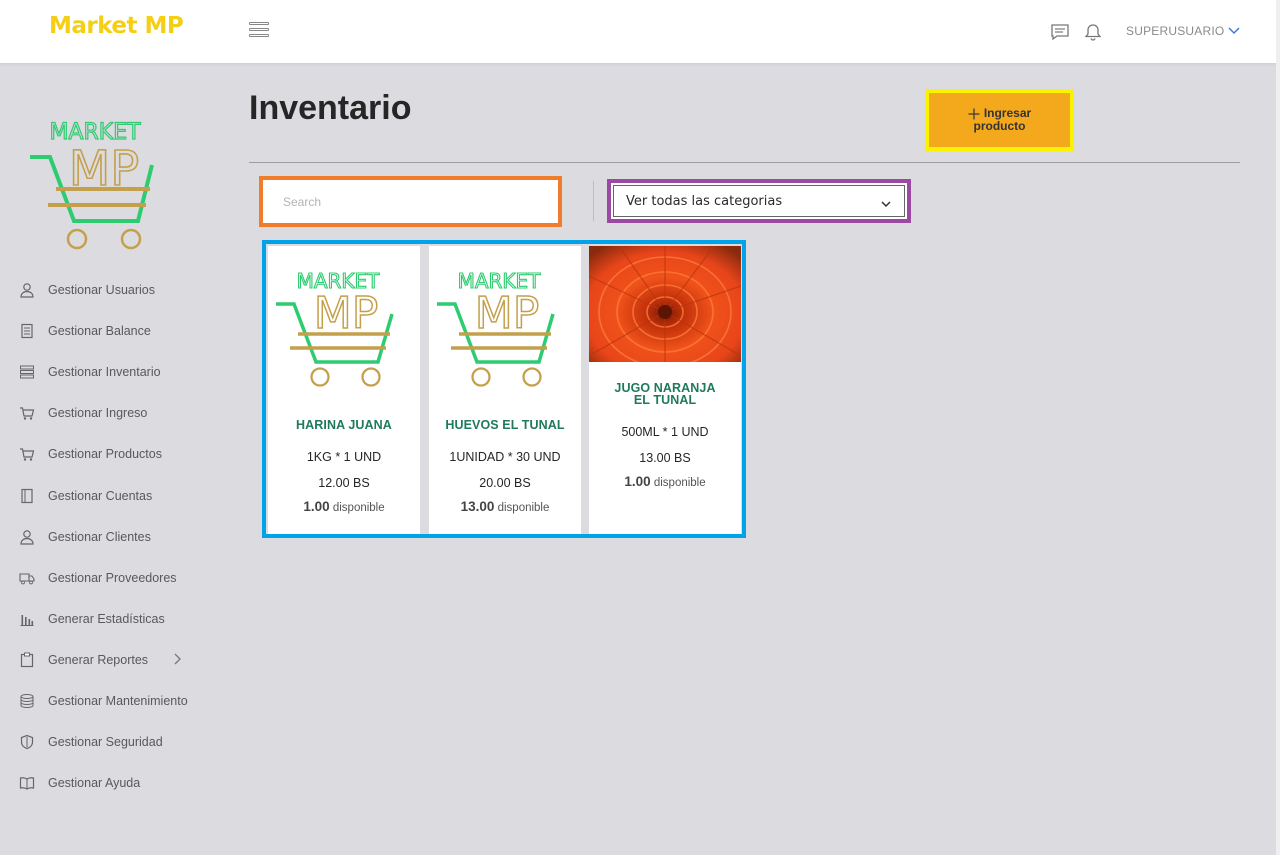 This screenshot has height=855, width=1280. I want to click on nav-gestionar-usuarios: Gestionar Usuarios, so click(118, 290).